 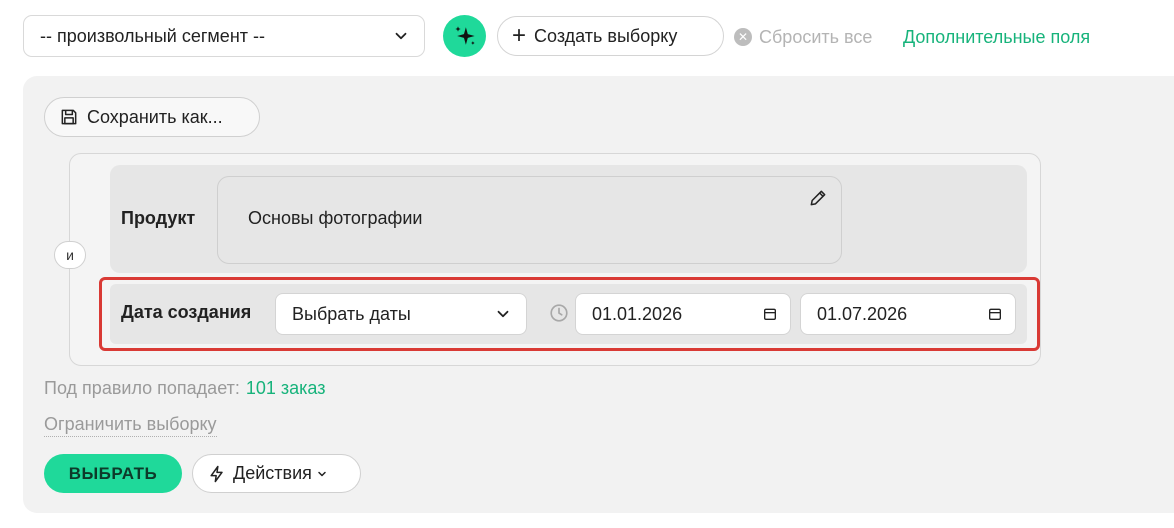 I want to click on matches-summary: Под правило попадает: 101 заказ, so click(x=185, y=388).